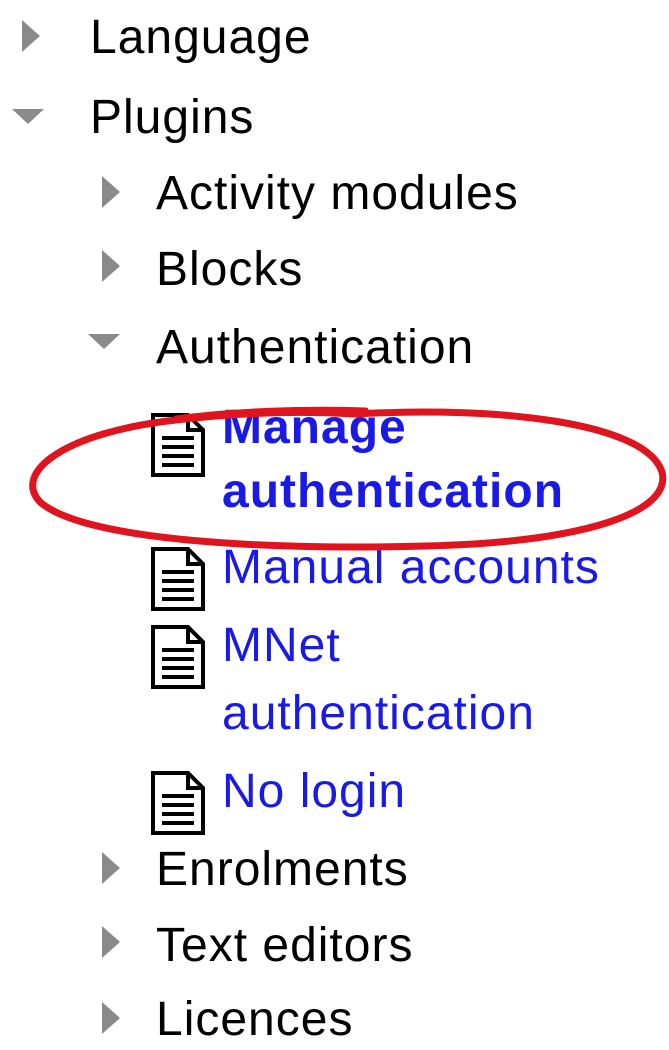 The width and height of the screenshot is (669, 1050). What do you see at coordinates (172, 117) in the screenshot?
I see `tree-item-label: Plugins` at bounding box center [172, 117].